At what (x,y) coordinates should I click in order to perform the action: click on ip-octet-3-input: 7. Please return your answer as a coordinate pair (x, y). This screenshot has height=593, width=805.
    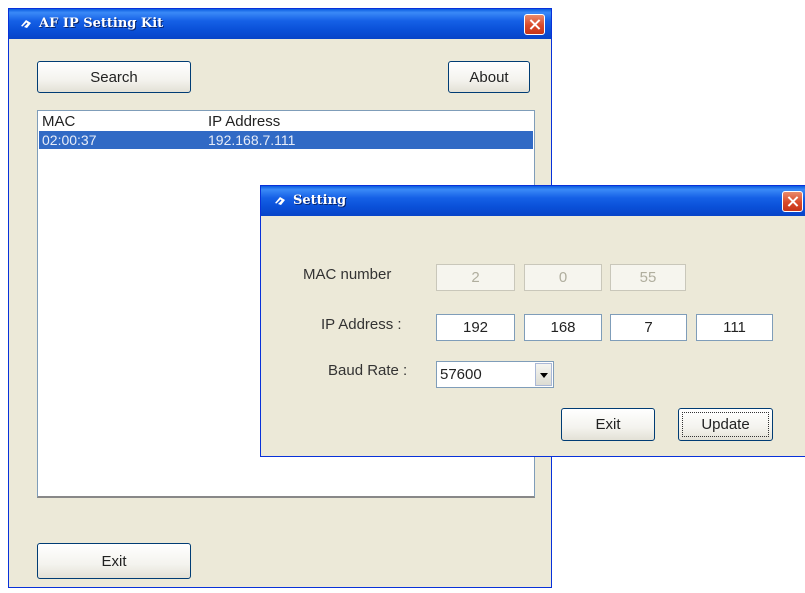
    Looking at the image, I should click on (648, 327).